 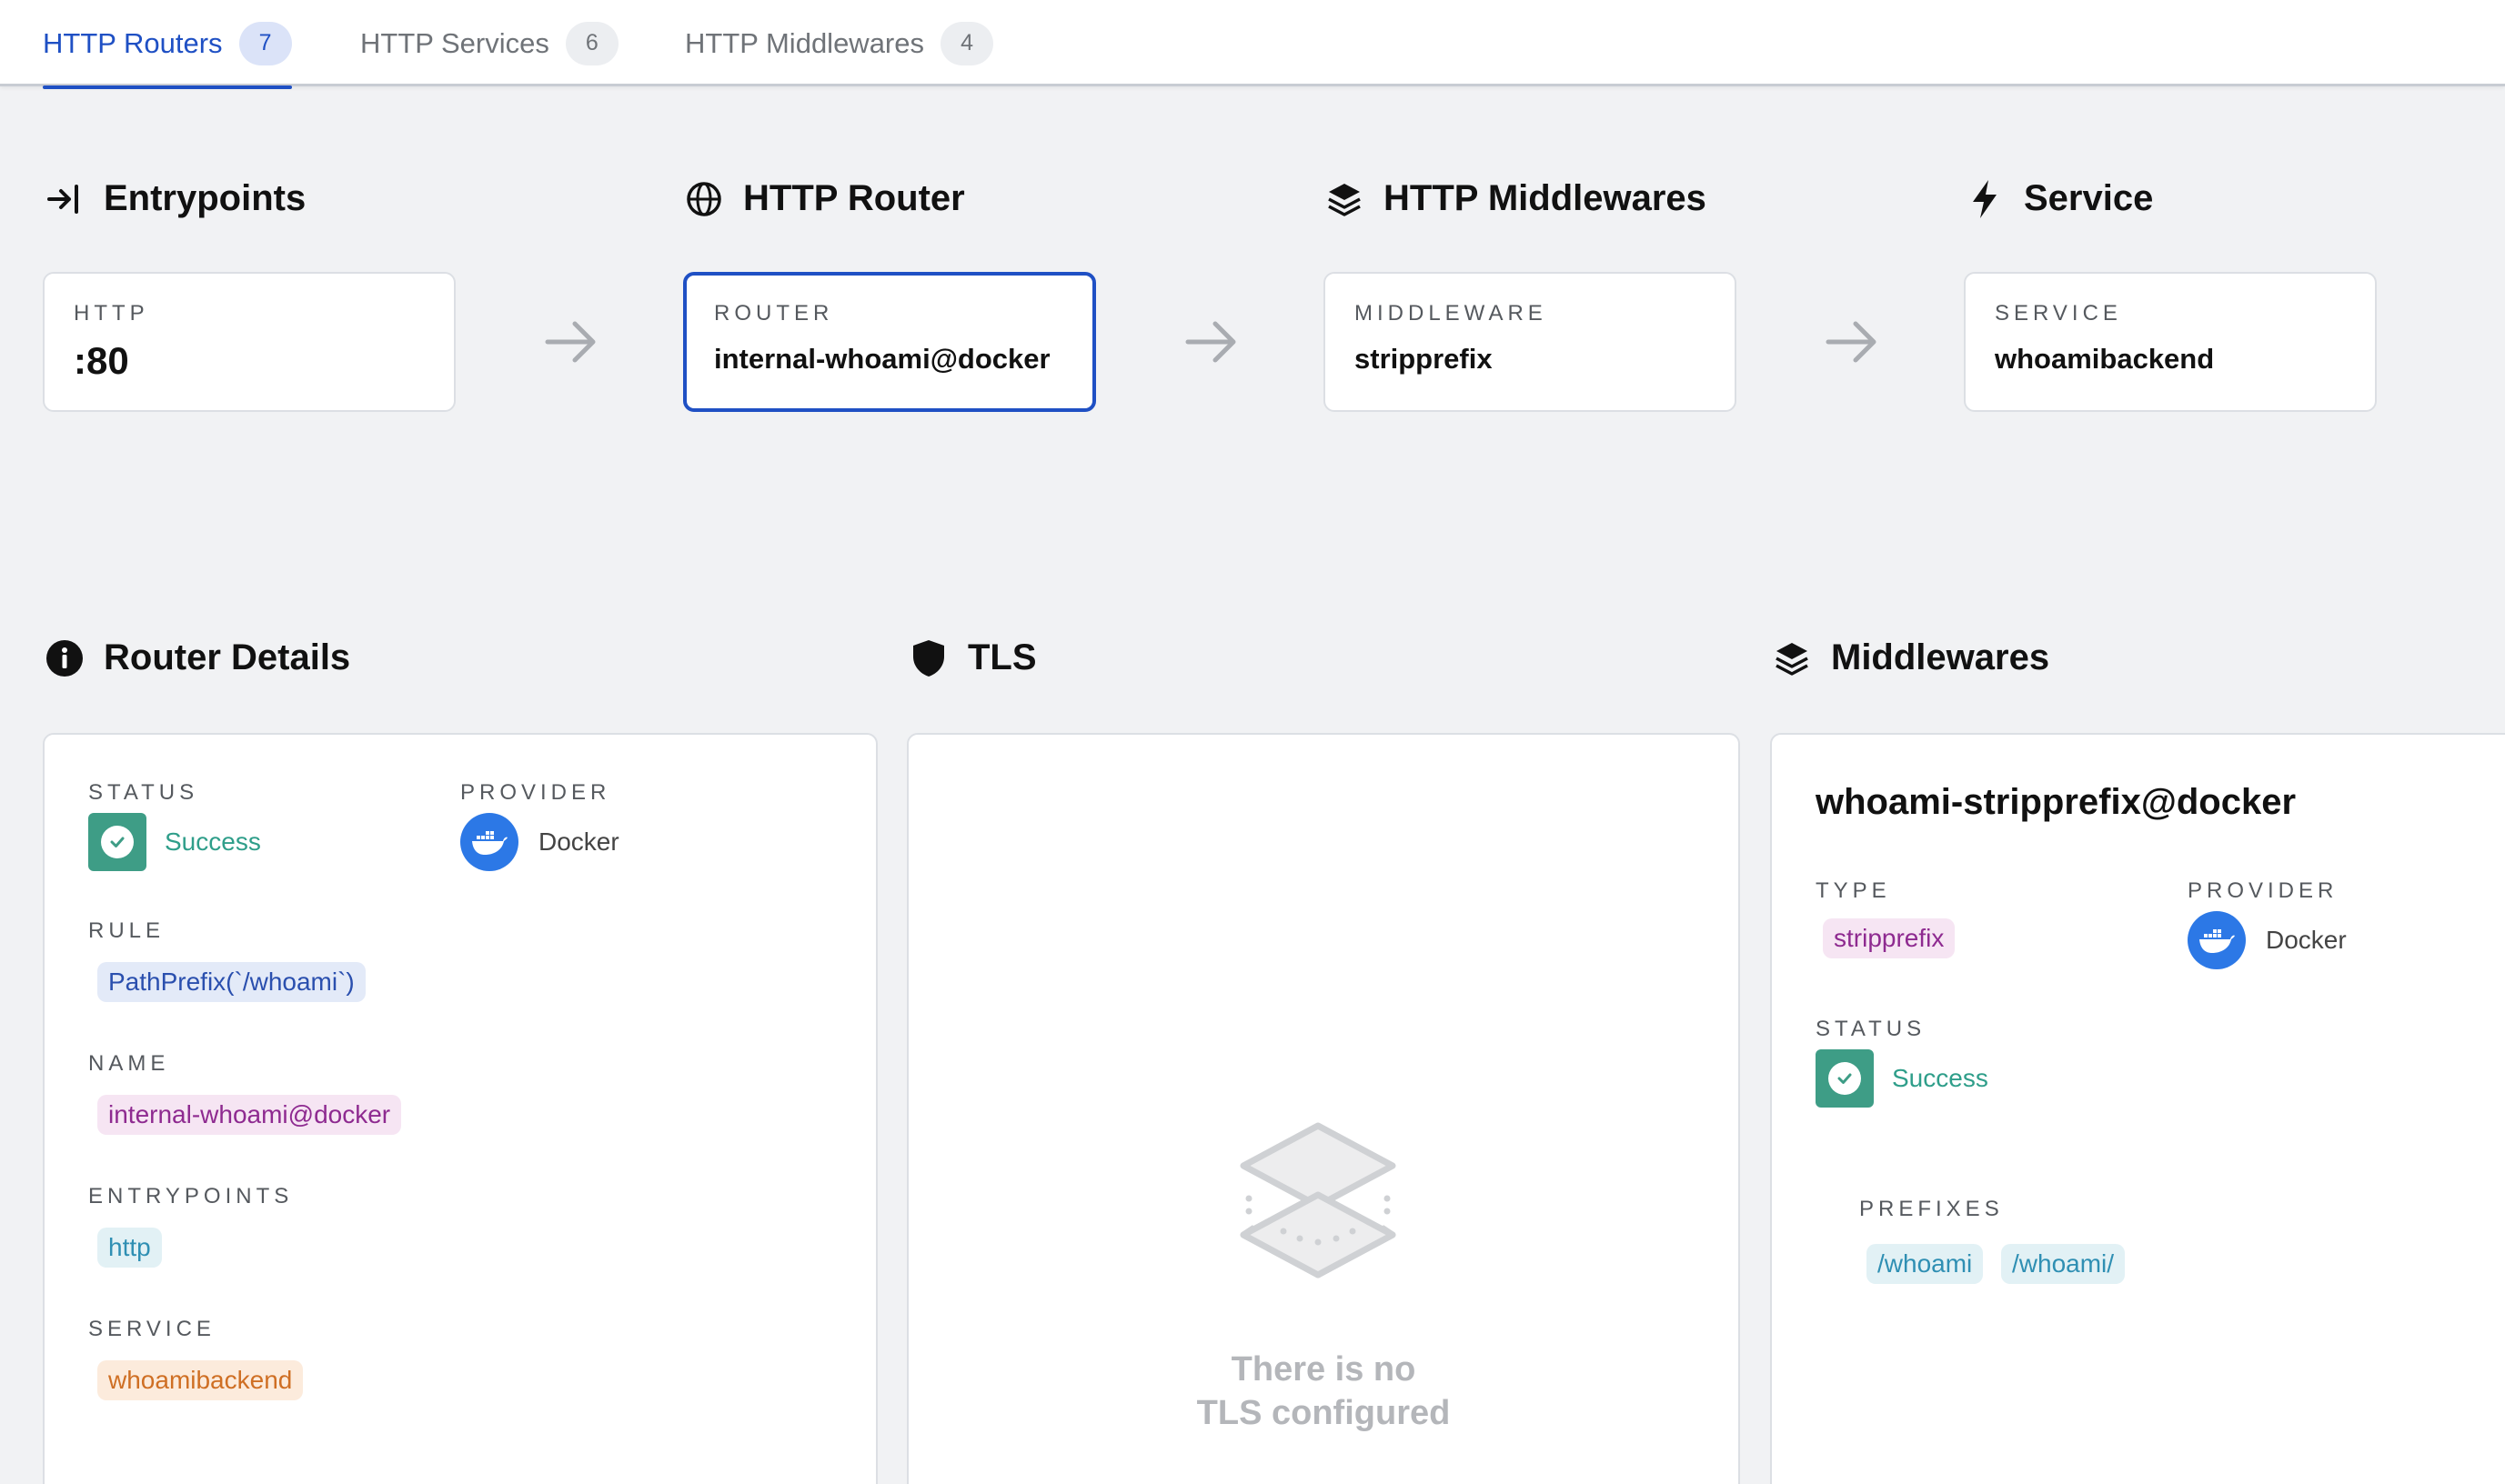 What do you see at coordinates (2170, 342) in the screenshot?
I see `service-card: SERVICE whoamibackend` at bounding box center [2170, 342].